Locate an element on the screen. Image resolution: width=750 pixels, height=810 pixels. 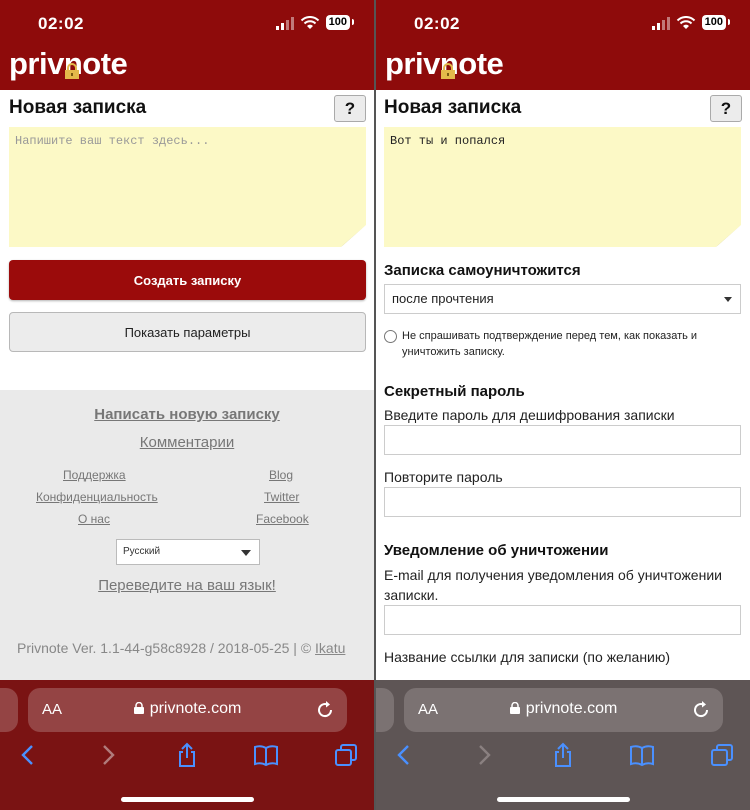
no-confirm-checkbox is located at coordinates (390, 336).